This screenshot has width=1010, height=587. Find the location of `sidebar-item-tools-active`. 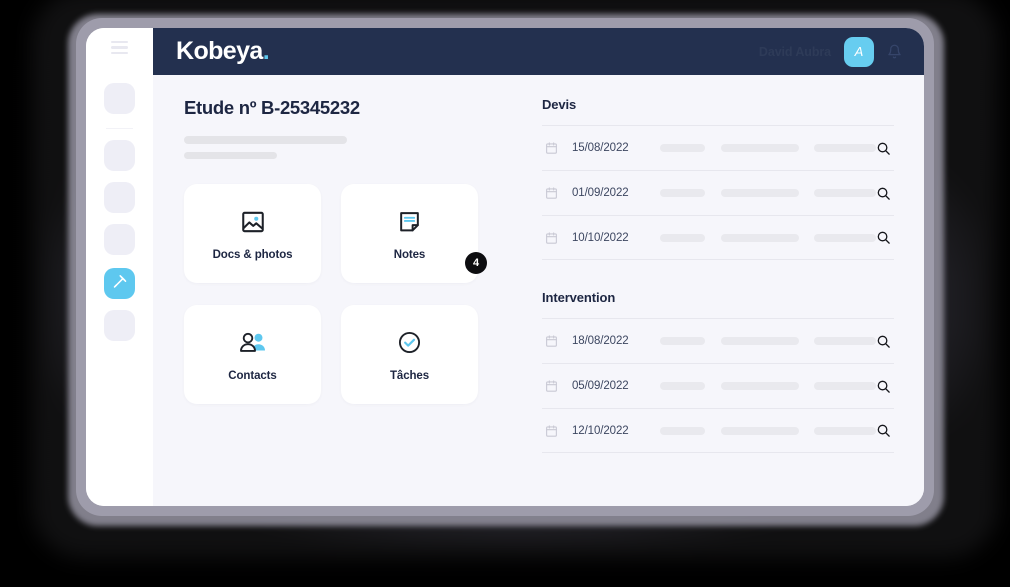

sidebar-item-tools-active is located at coordinates (119, 283).